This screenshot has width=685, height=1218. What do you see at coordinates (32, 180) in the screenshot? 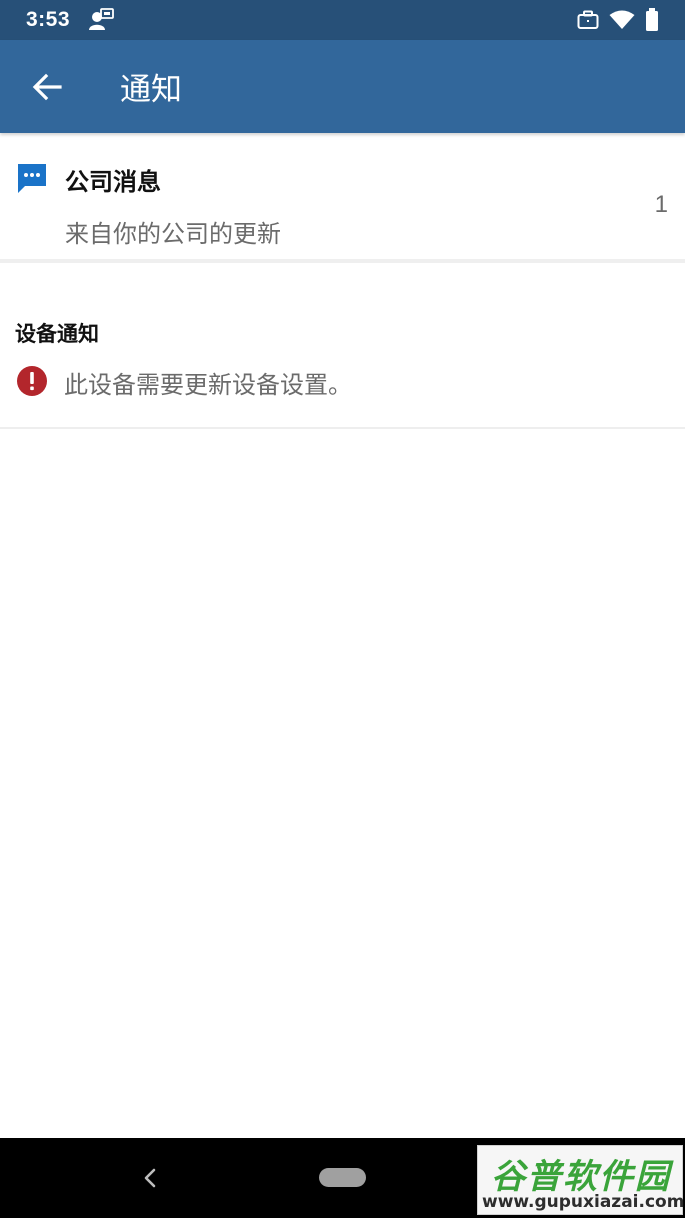
I see `chat-bubble-icon` at bounding box center [32, 180].